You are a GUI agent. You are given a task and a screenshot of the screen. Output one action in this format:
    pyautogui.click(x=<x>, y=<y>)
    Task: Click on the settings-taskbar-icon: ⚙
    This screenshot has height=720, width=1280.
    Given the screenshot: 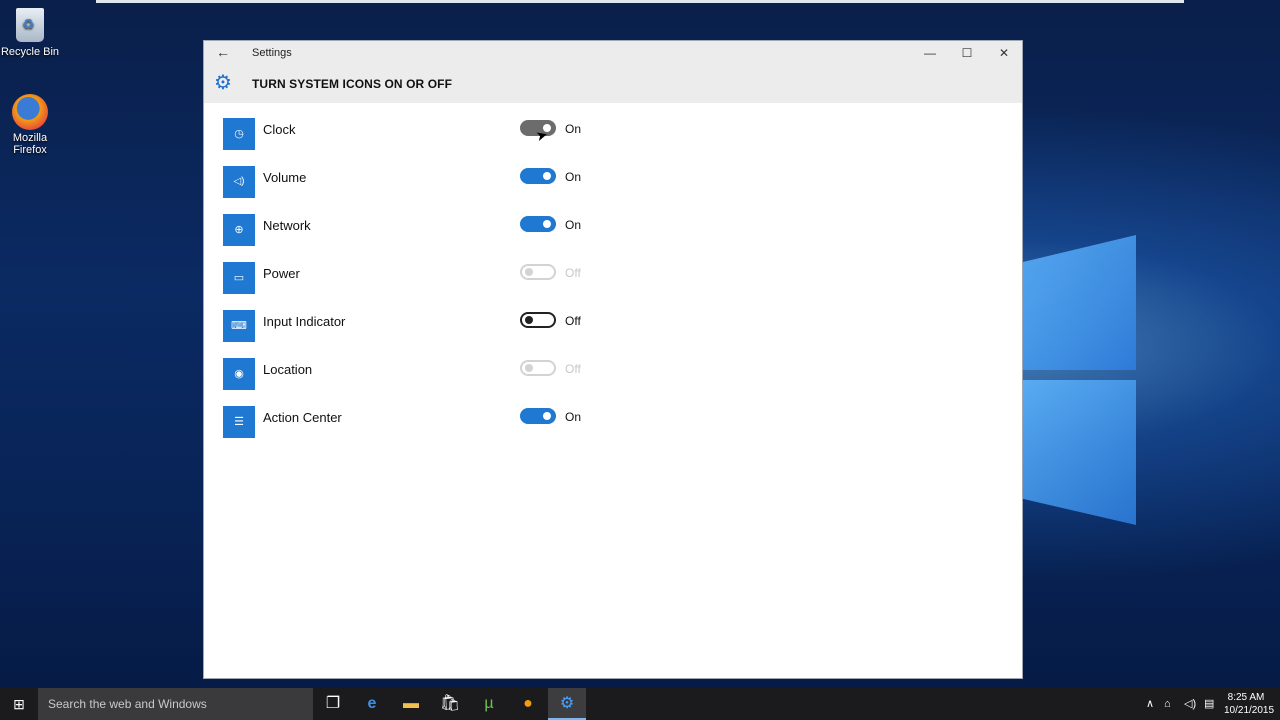 What is the action you would take?
    pyautogui.click(x=567, y=704)
    